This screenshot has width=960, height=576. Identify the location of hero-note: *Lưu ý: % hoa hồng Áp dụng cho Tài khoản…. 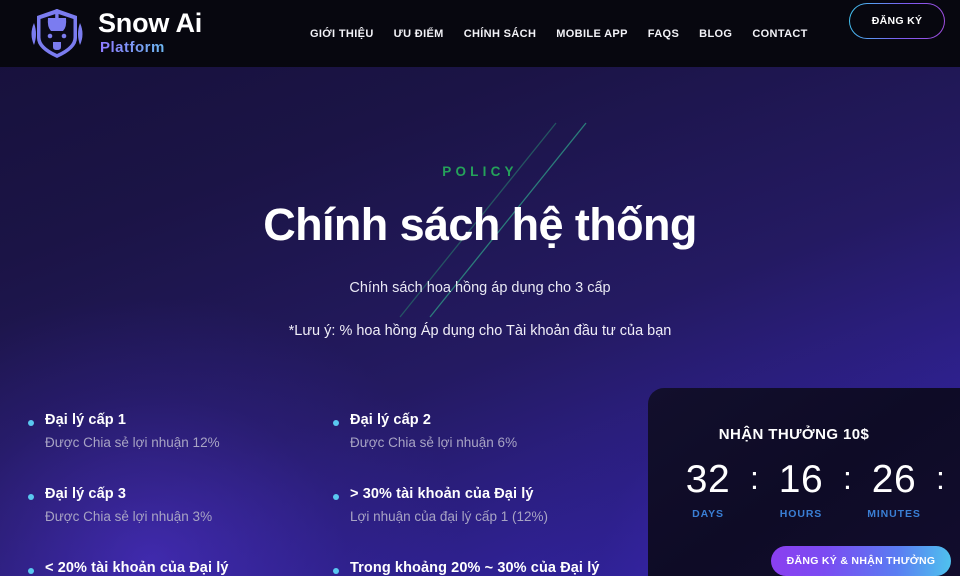
(480, 331).